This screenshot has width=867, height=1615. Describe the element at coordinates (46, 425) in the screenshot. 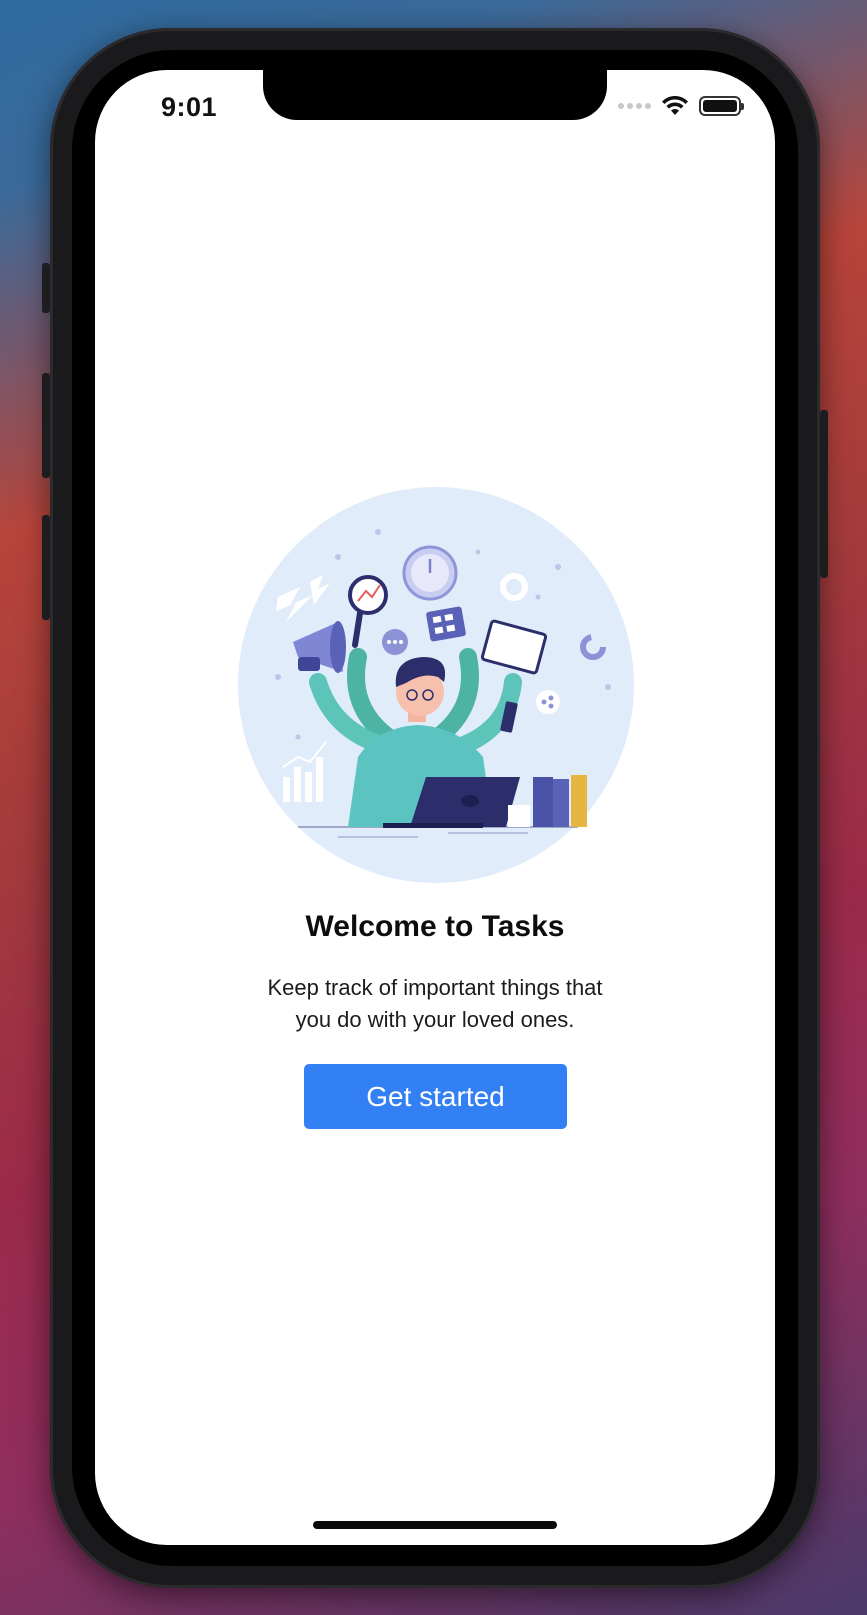

I see `volume-up-button` at that location.